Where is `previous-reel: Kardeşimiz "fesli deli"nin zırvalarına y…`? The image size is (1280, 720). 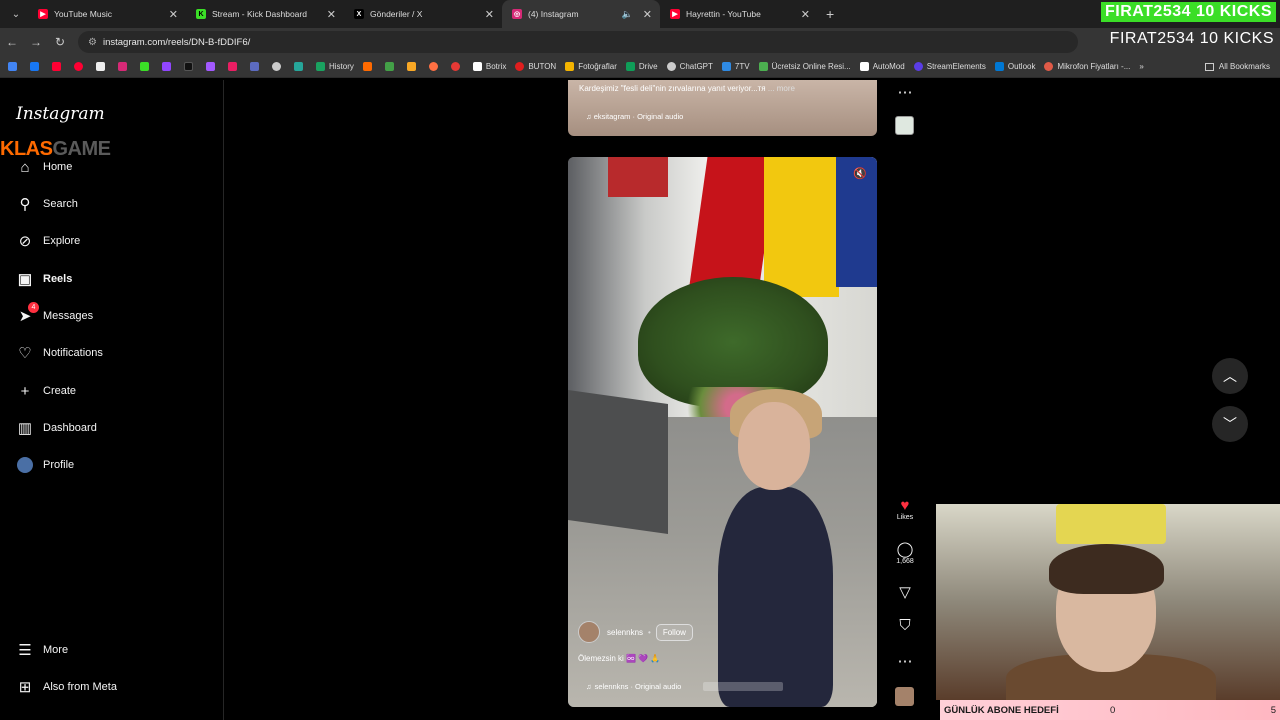 previous-reel: Kardeşimiz "fesli deli"nin zırvalarına y… is located at coordinates (722, 108).